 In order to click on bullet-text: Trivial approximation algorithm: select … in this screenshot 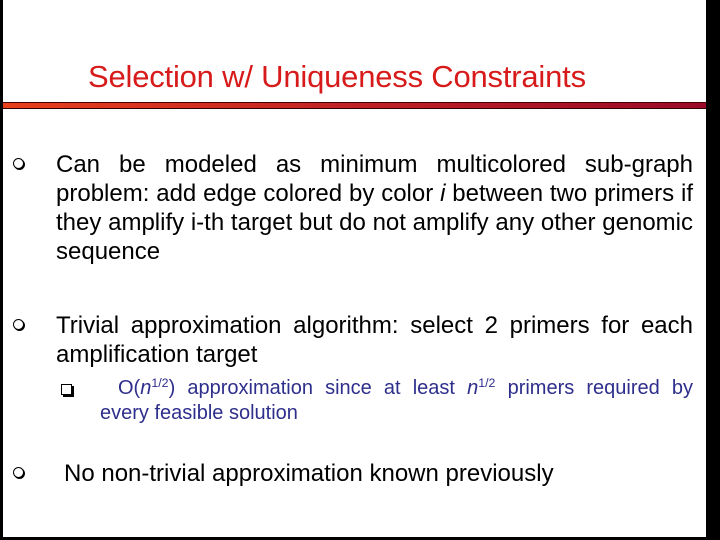, I will do `click(374, 340)`.